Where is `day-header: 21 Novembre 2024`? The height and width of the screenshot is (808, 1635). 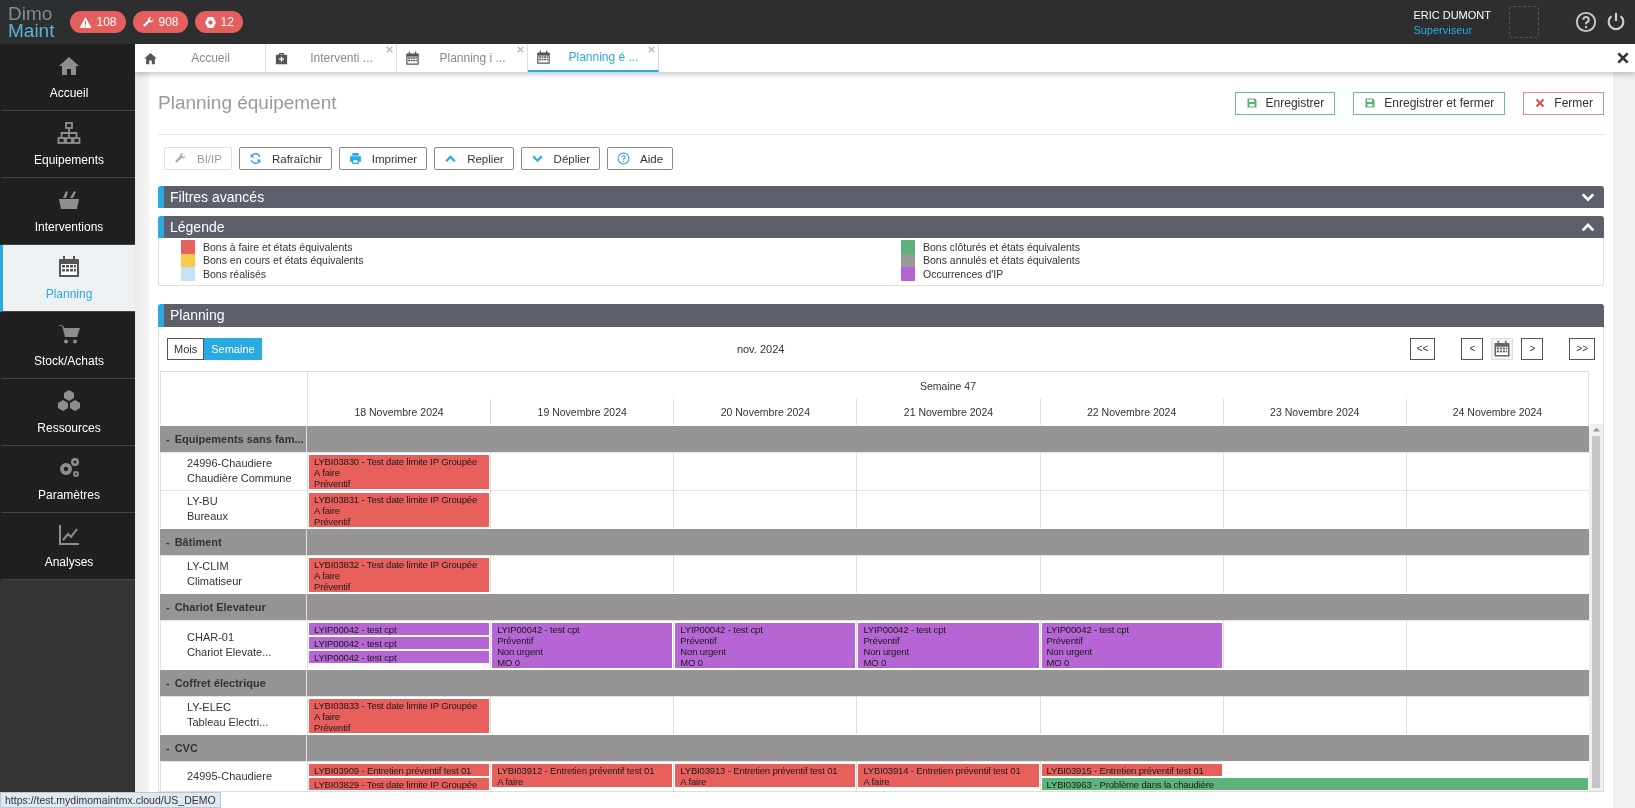
day-header: 21 Novembre 2024 is located at coordinates (948, 411).